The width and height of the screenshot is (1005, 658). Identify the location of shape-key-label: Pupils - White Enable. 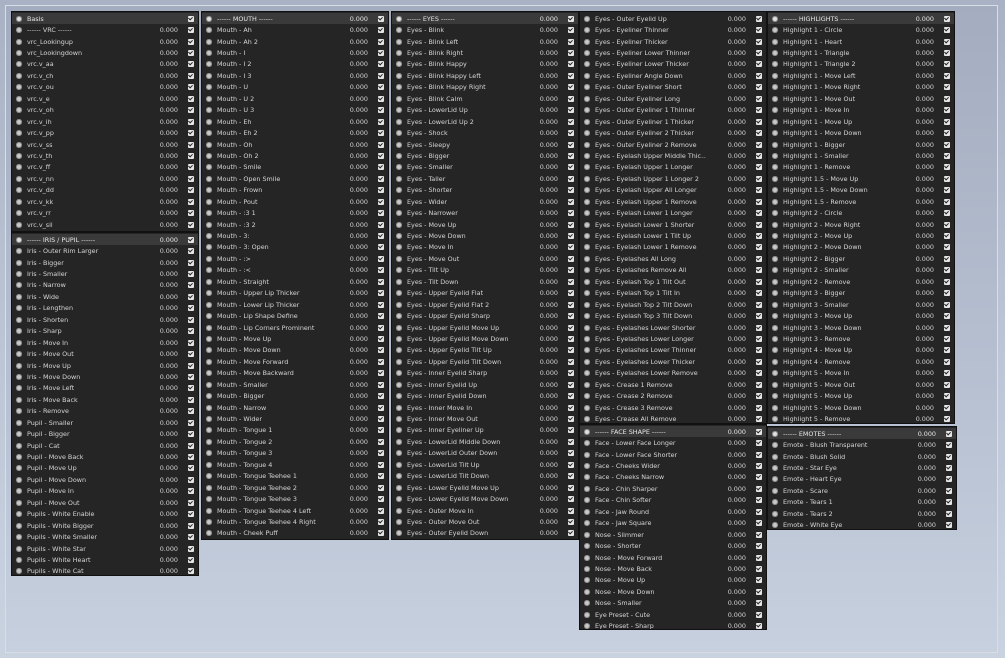
(82, 514).